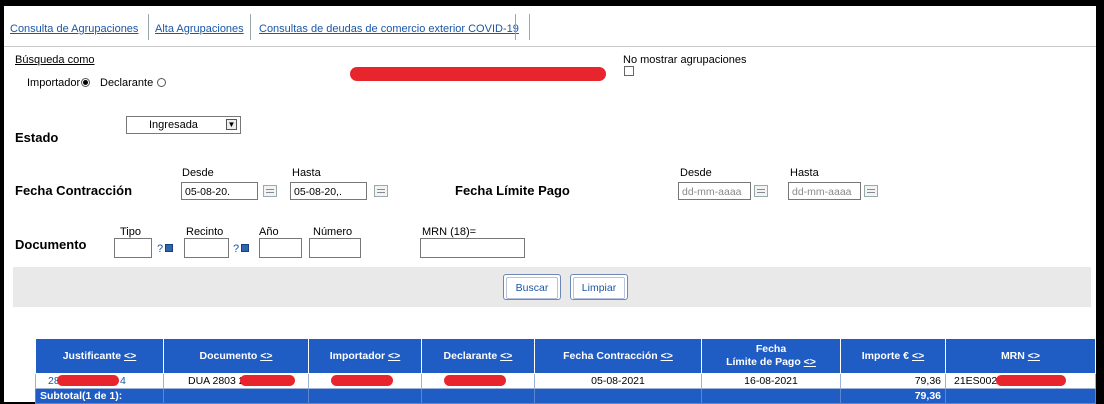 This screenshot has width=1104, height=404. I want to click on cell-documento: DUA 2803 2, so click(236, 381).